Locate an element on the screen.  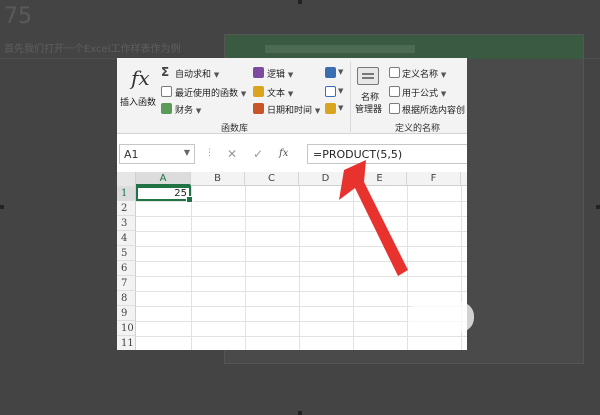
select-all-corner is located at coordinates (126, 179).